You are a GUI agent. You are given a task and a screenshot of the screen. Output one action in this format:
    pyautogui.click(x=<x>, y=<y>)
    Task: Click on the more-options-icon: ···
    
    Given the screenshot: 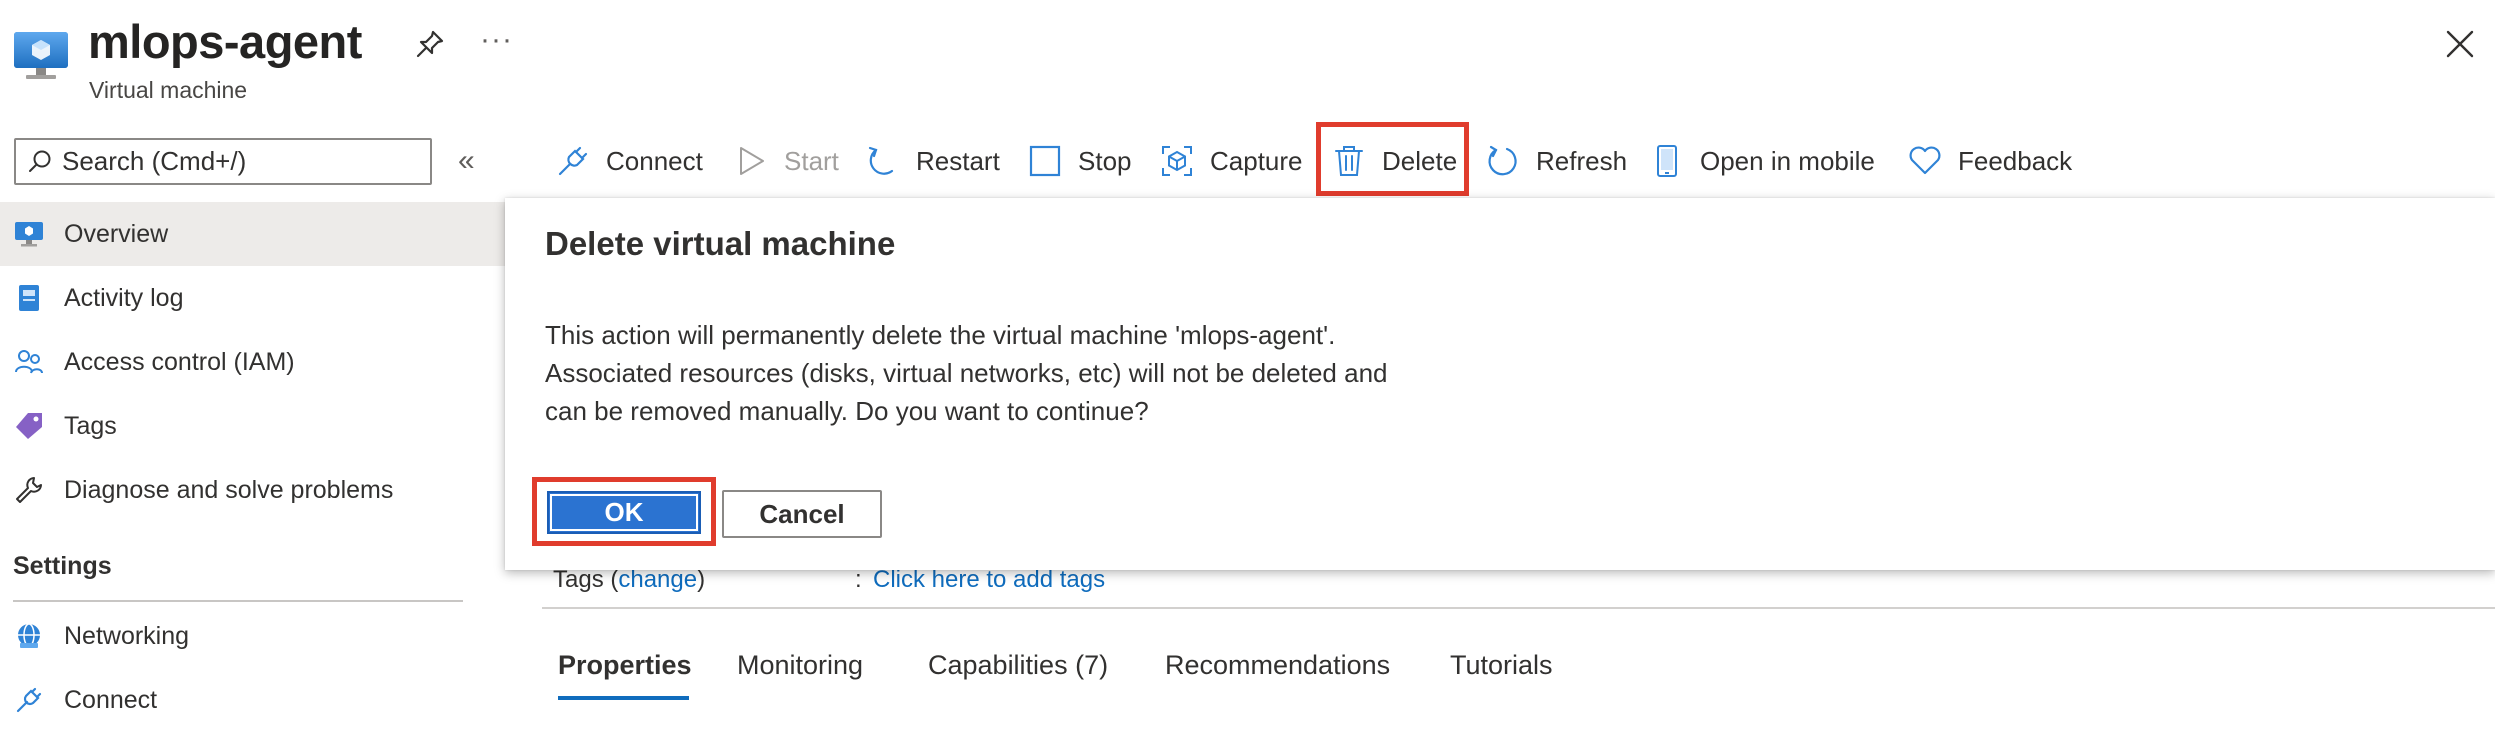 What is the action you would take?
    pyautogui.click(x=496, y=40)
    